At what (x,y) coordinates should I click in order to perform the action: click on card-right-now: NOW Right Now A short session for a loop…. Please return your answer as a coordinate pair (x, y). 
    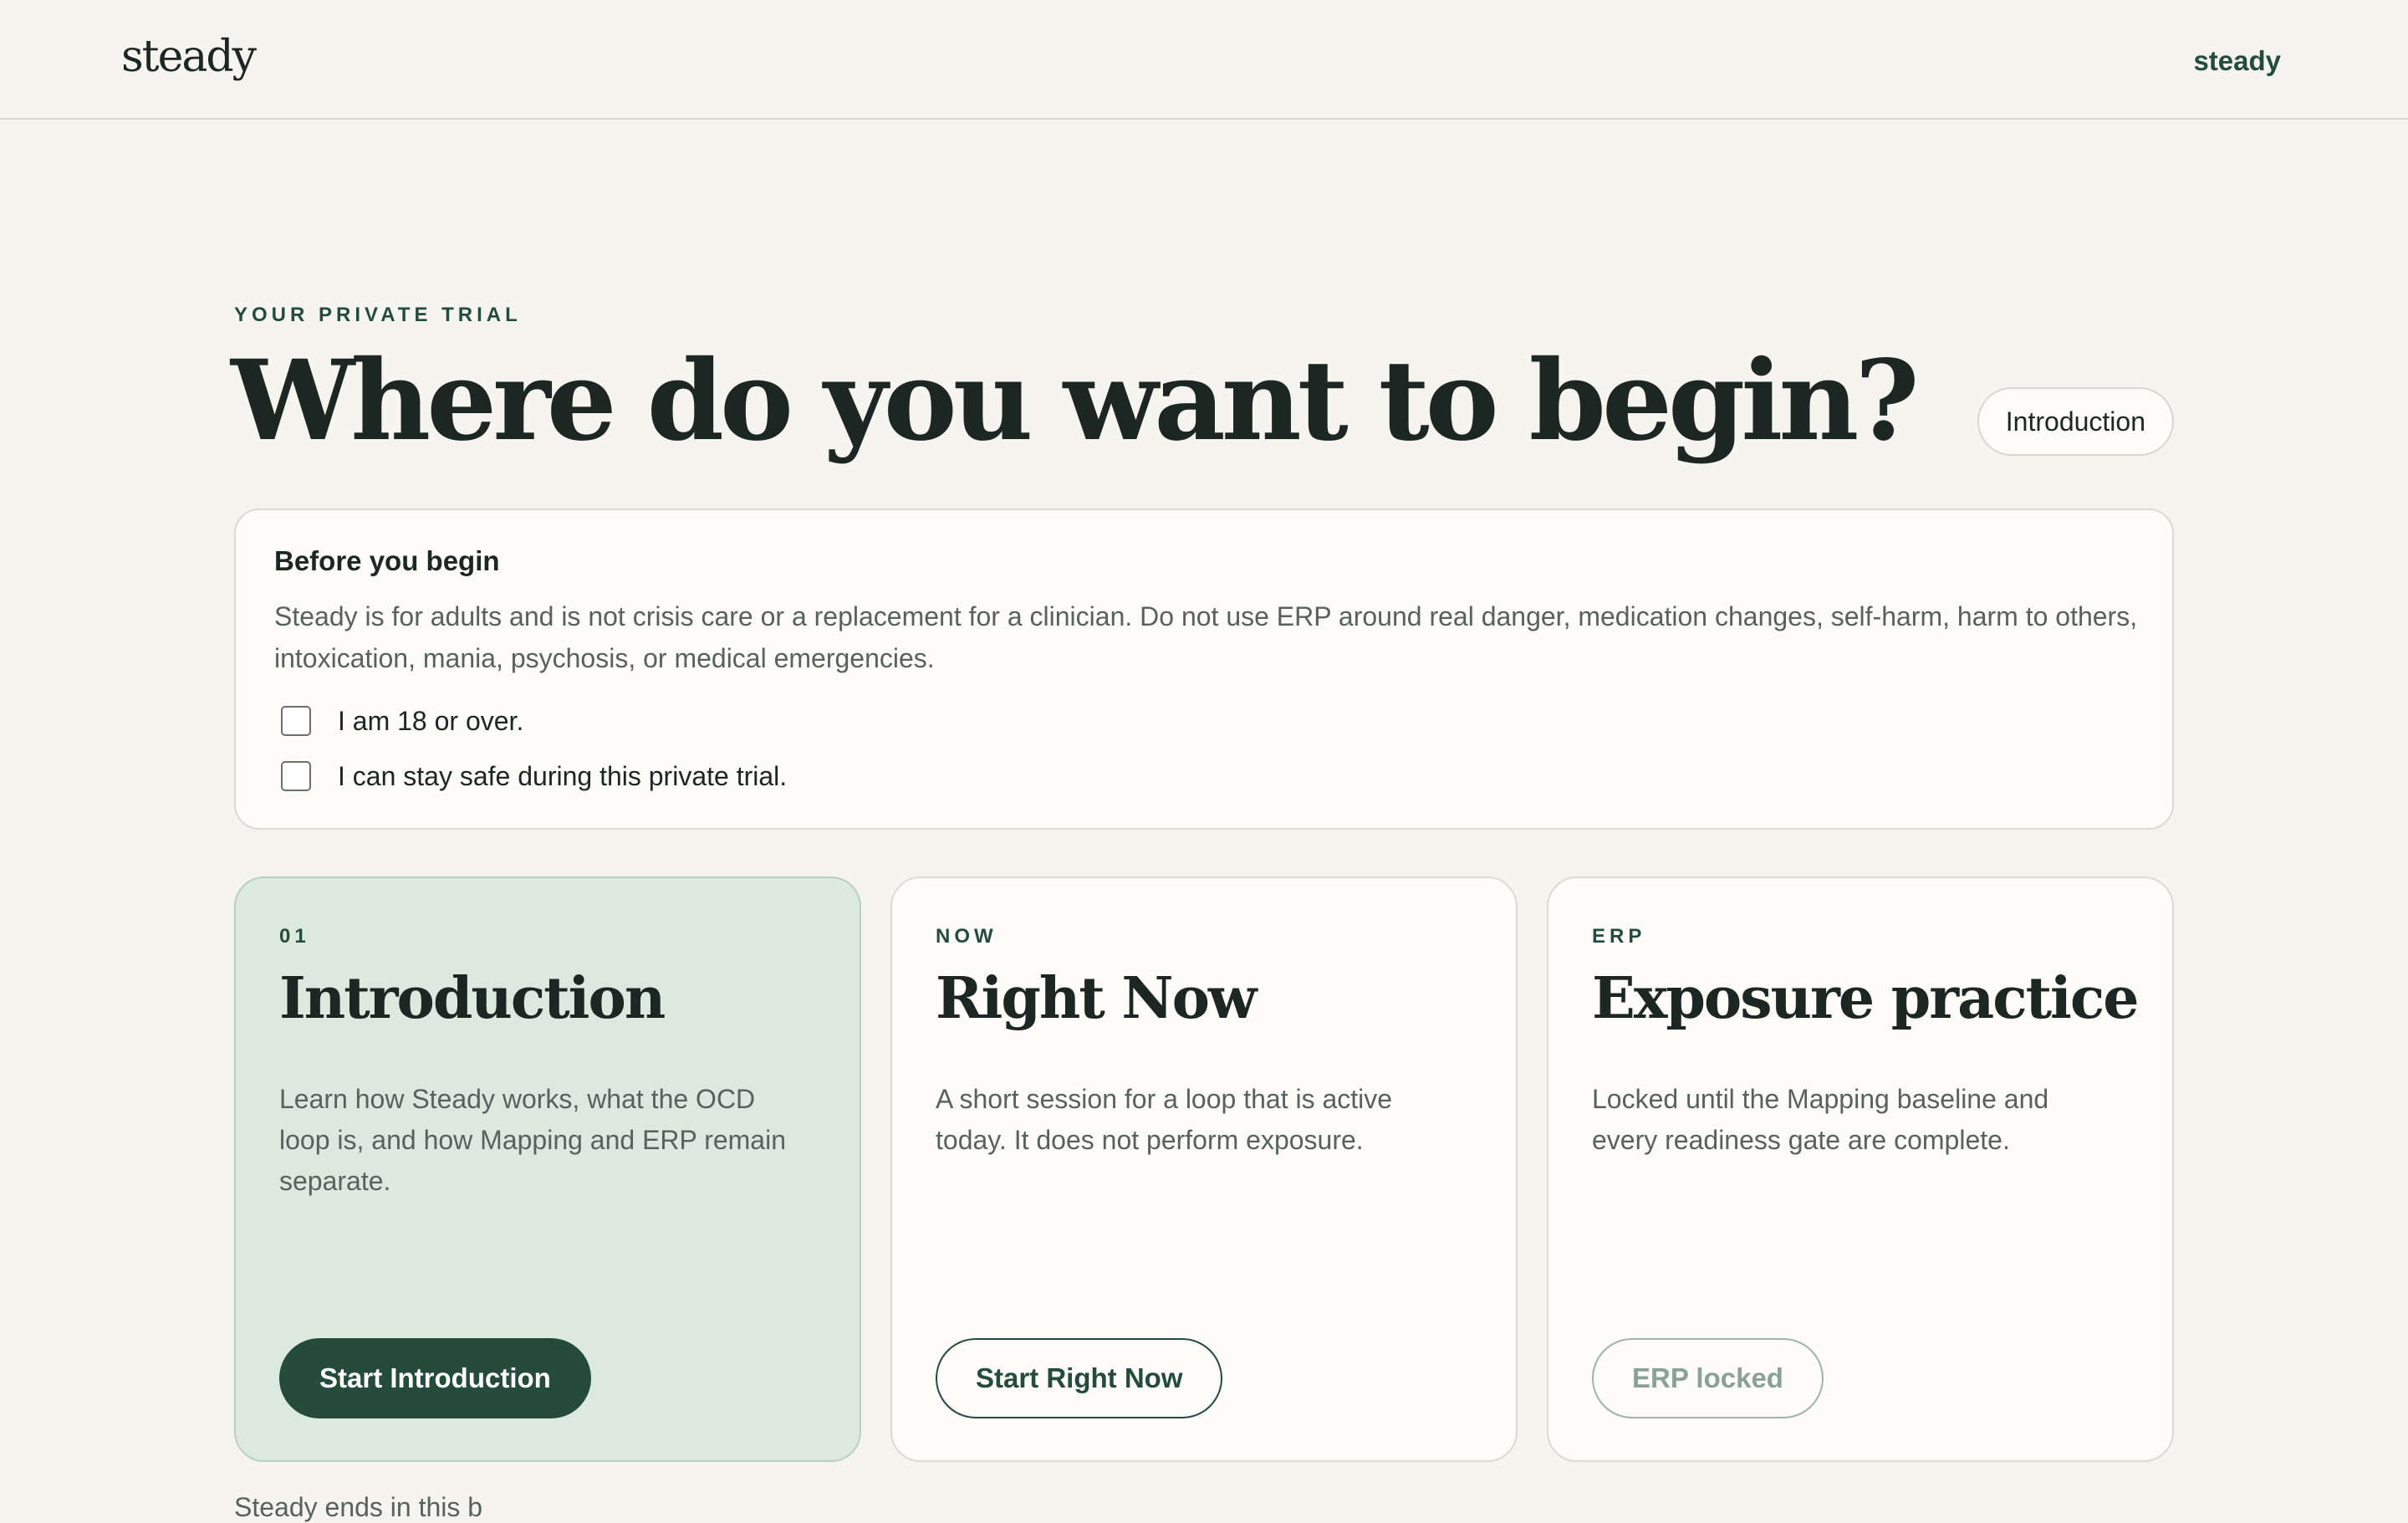
    Looking at the image, I should click on (1204, 1169).